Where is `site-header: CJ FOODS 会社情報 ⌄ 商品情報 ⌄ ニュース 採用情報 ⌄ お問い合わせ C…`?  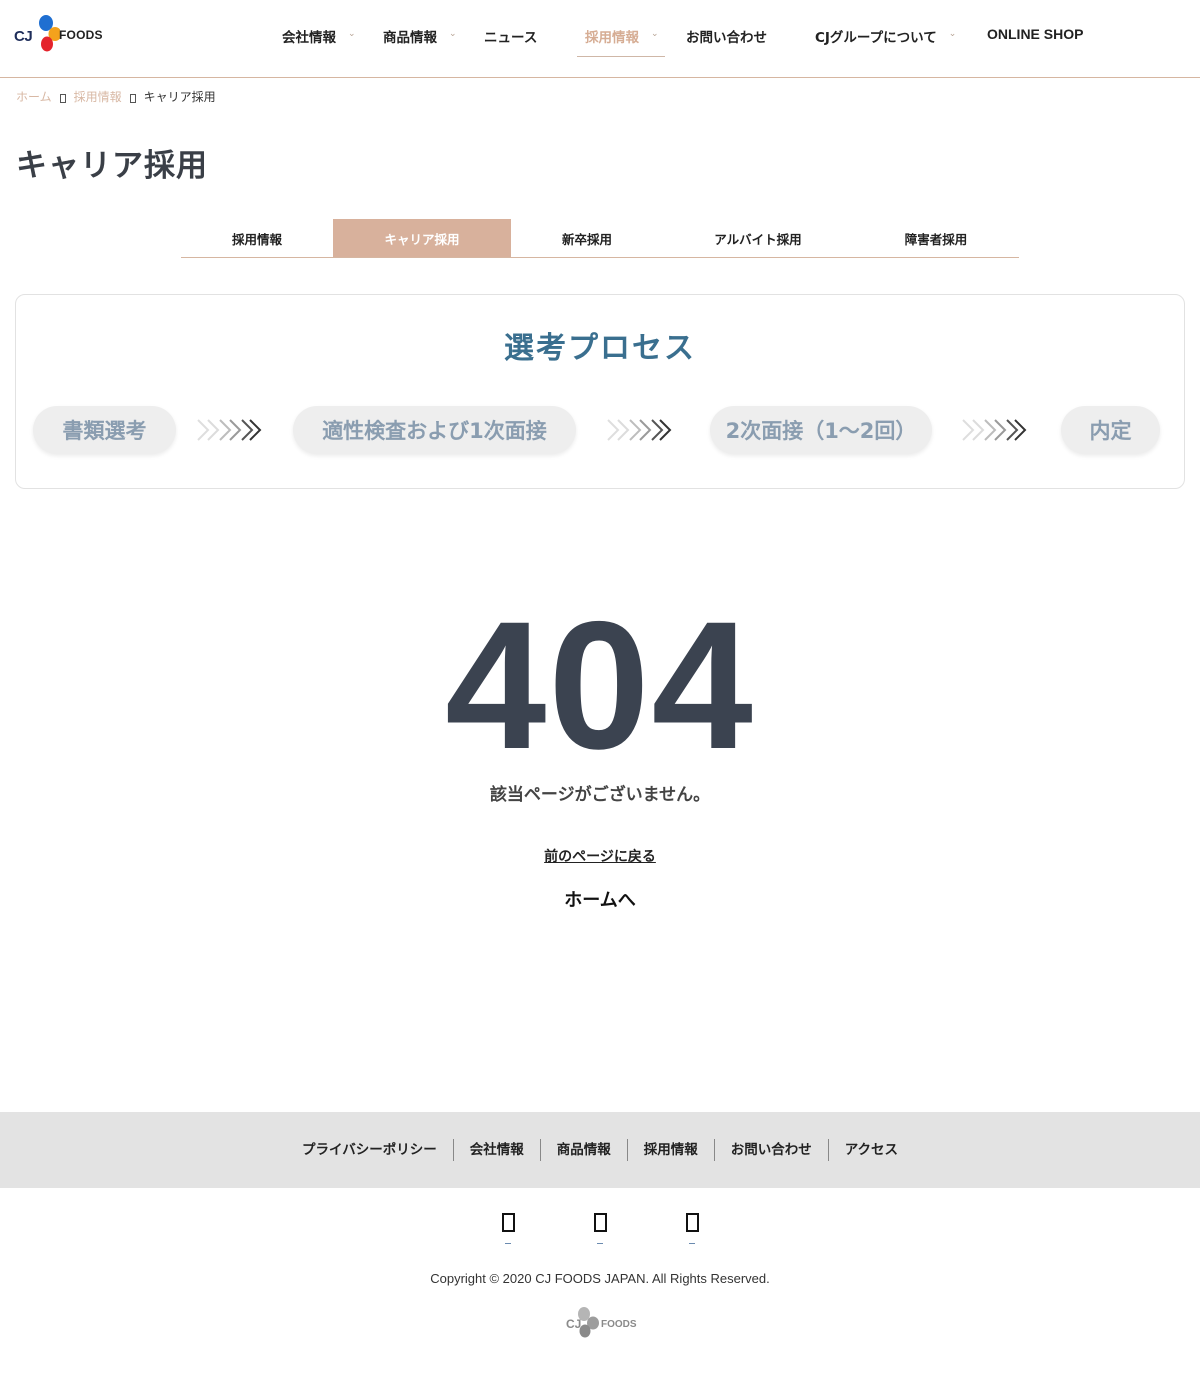
site-header: CJ FOODS 会社情報 ⌄ 商品情報 ⌄ ニュース 採用情報 ⌄ お問い合わせ C… is located at coordinates (600, 39).